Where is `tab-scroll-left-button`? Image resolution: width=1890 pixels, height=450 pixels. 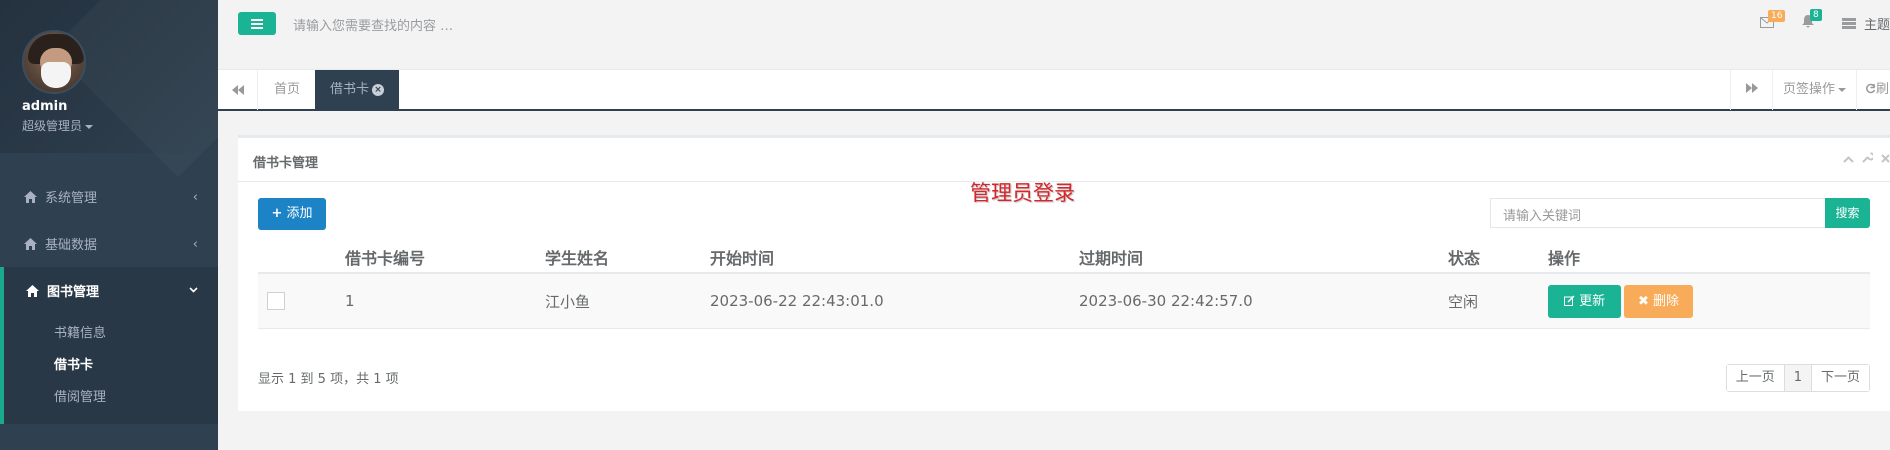
tab-scroll-left-button is located at coordinates (238, 90).